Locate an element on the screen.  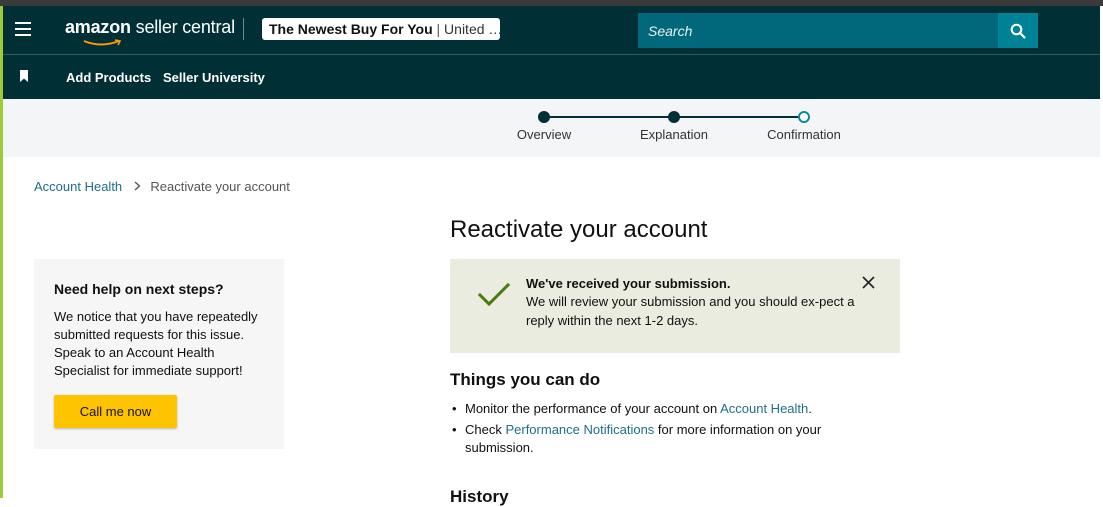
hamburger-icon is located at coordinates (23, 29).